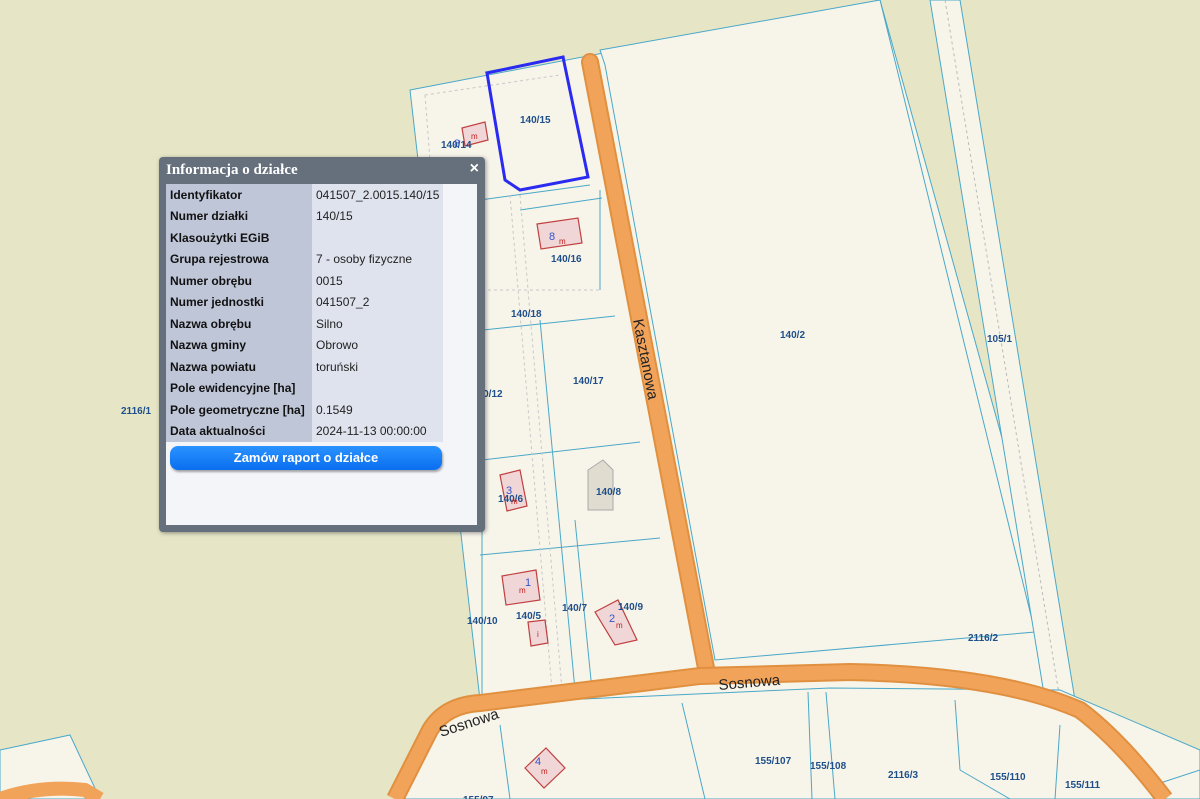 This screenshot has width=1200, height=799. I want to click on attribute-value: 0.1549, so click(378, 410).